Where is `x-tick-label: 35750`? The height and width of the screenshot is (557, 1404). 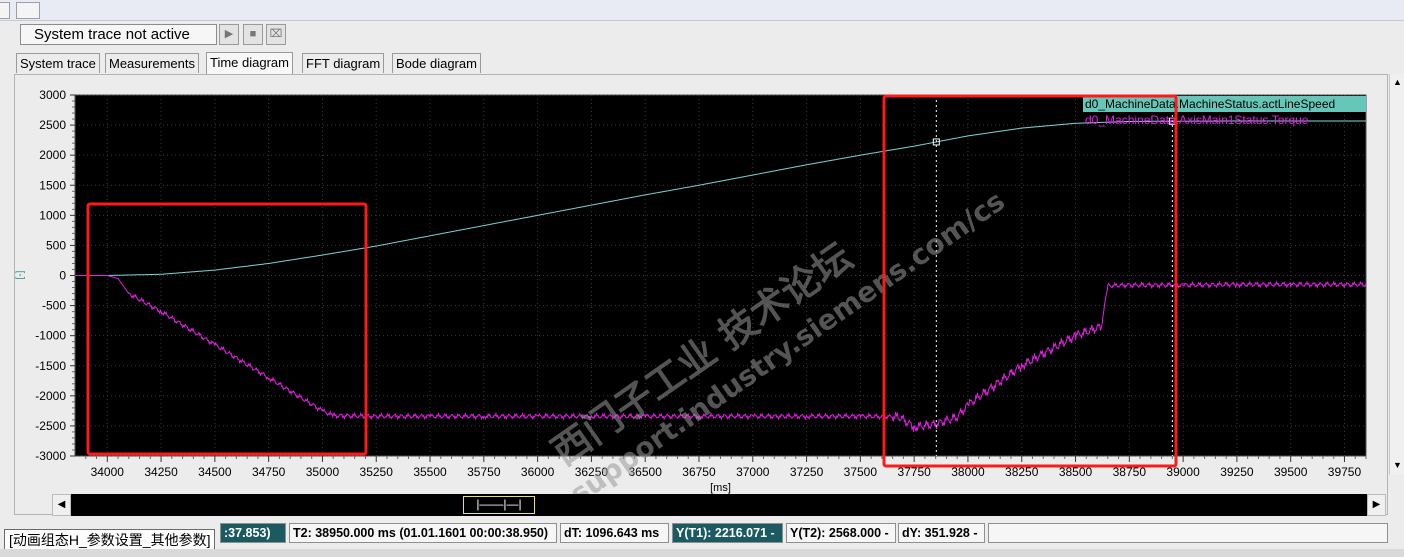
x-tick-label: 35750 is located at coordinates (484, 472).